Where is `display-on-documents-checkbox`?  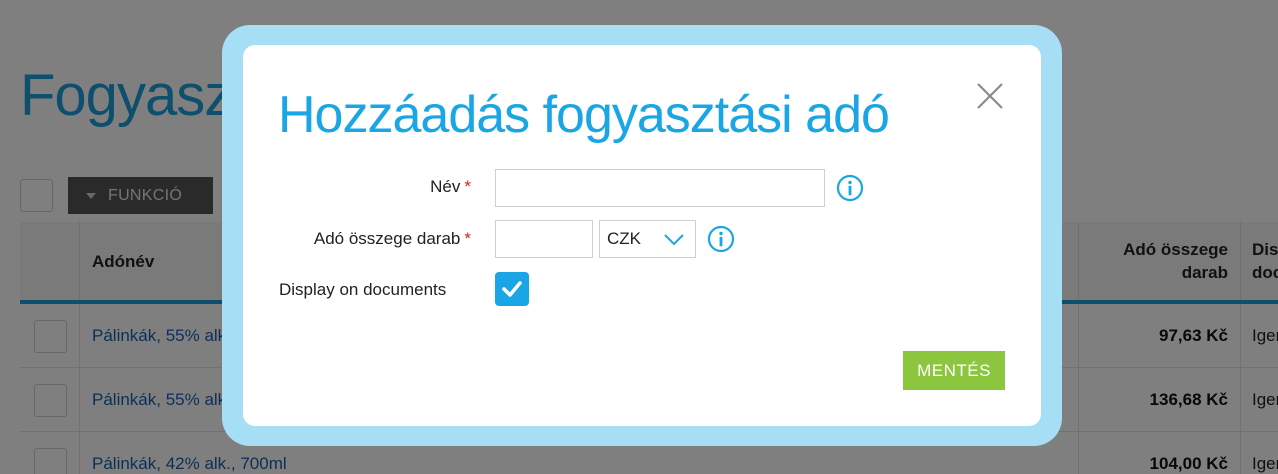
display-on-documents-checkbox is located at coordinates (512, 289).